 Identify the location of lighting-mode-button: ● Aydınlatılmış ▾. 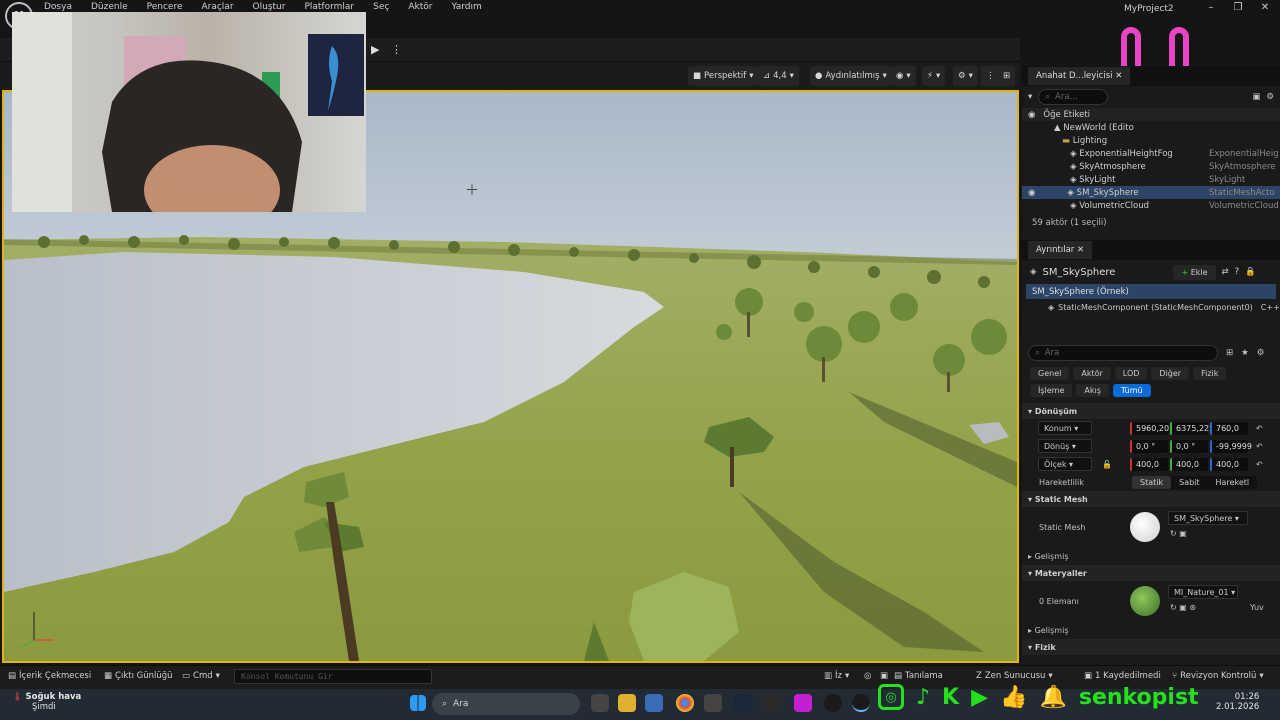
(851, 76).